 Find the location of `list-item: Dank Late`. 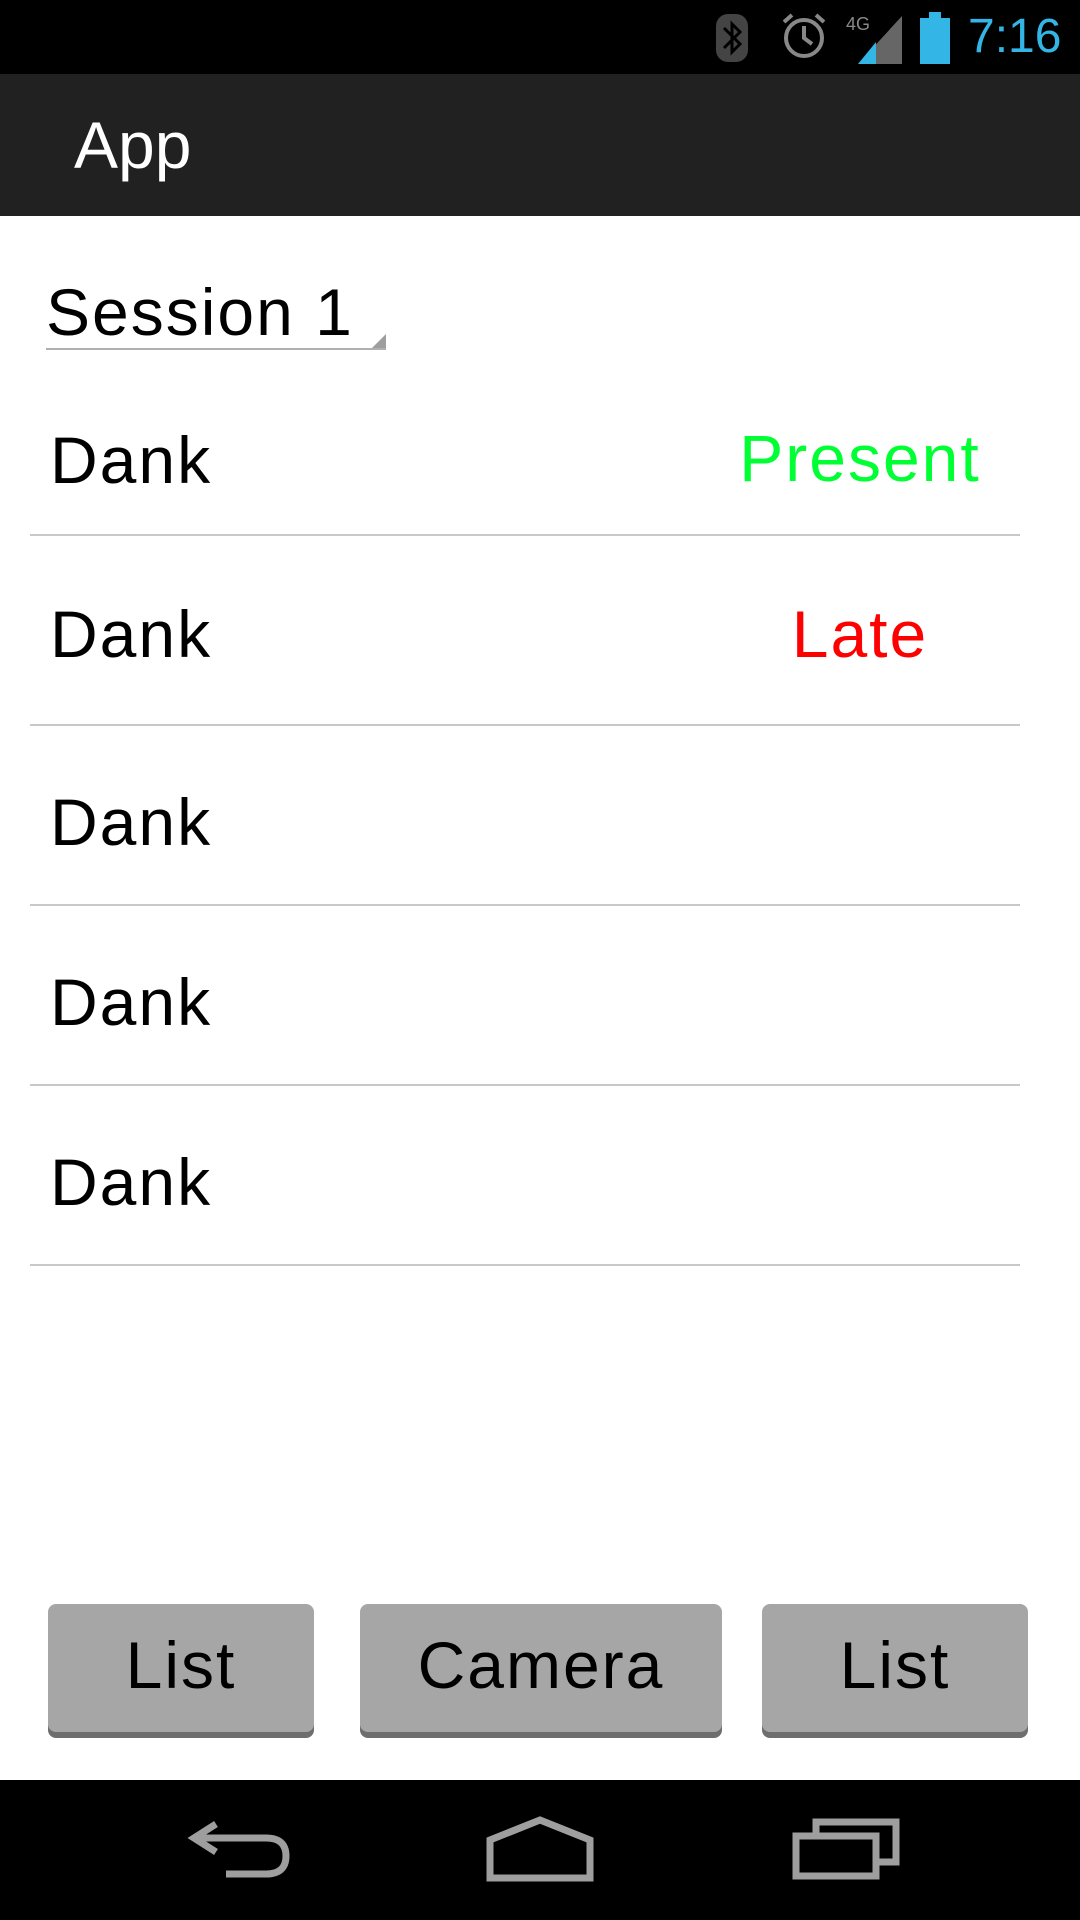

list-item: Dank Late is located at coordinates (525, 631).